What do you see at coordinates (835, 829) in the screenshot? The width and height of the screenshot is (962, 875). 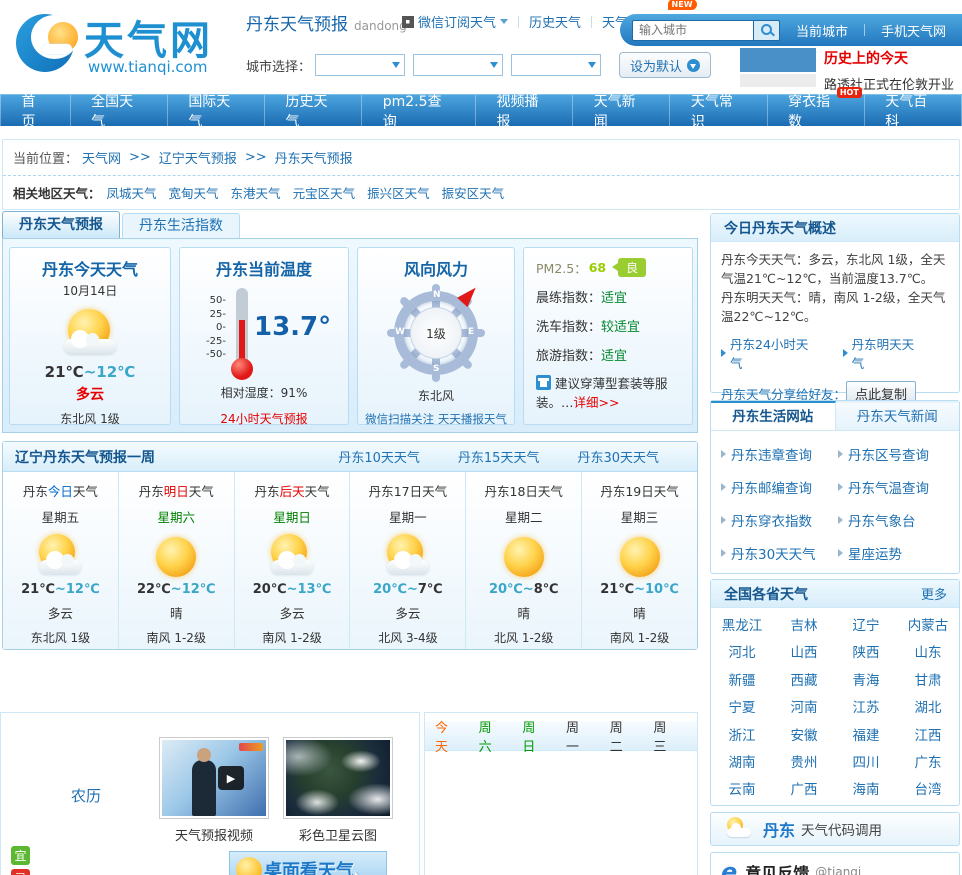 I see `weather-code-bar: 丹东 天气代码调用` at bounding box center [835, 829].